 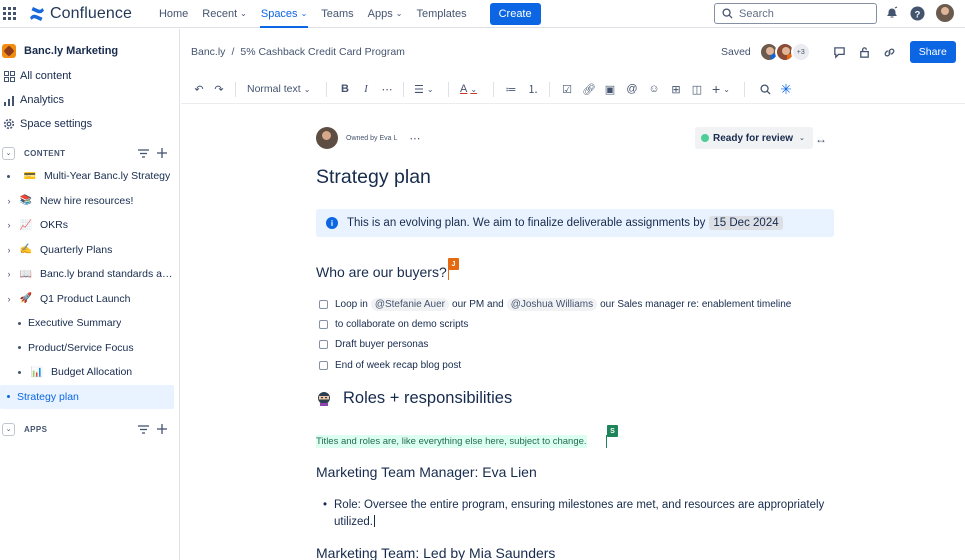 What do you see at coordinates (746, 223) in the screenshot?
I see `date-chip: 15 Dec 2024` at bounding box center [746, 223].